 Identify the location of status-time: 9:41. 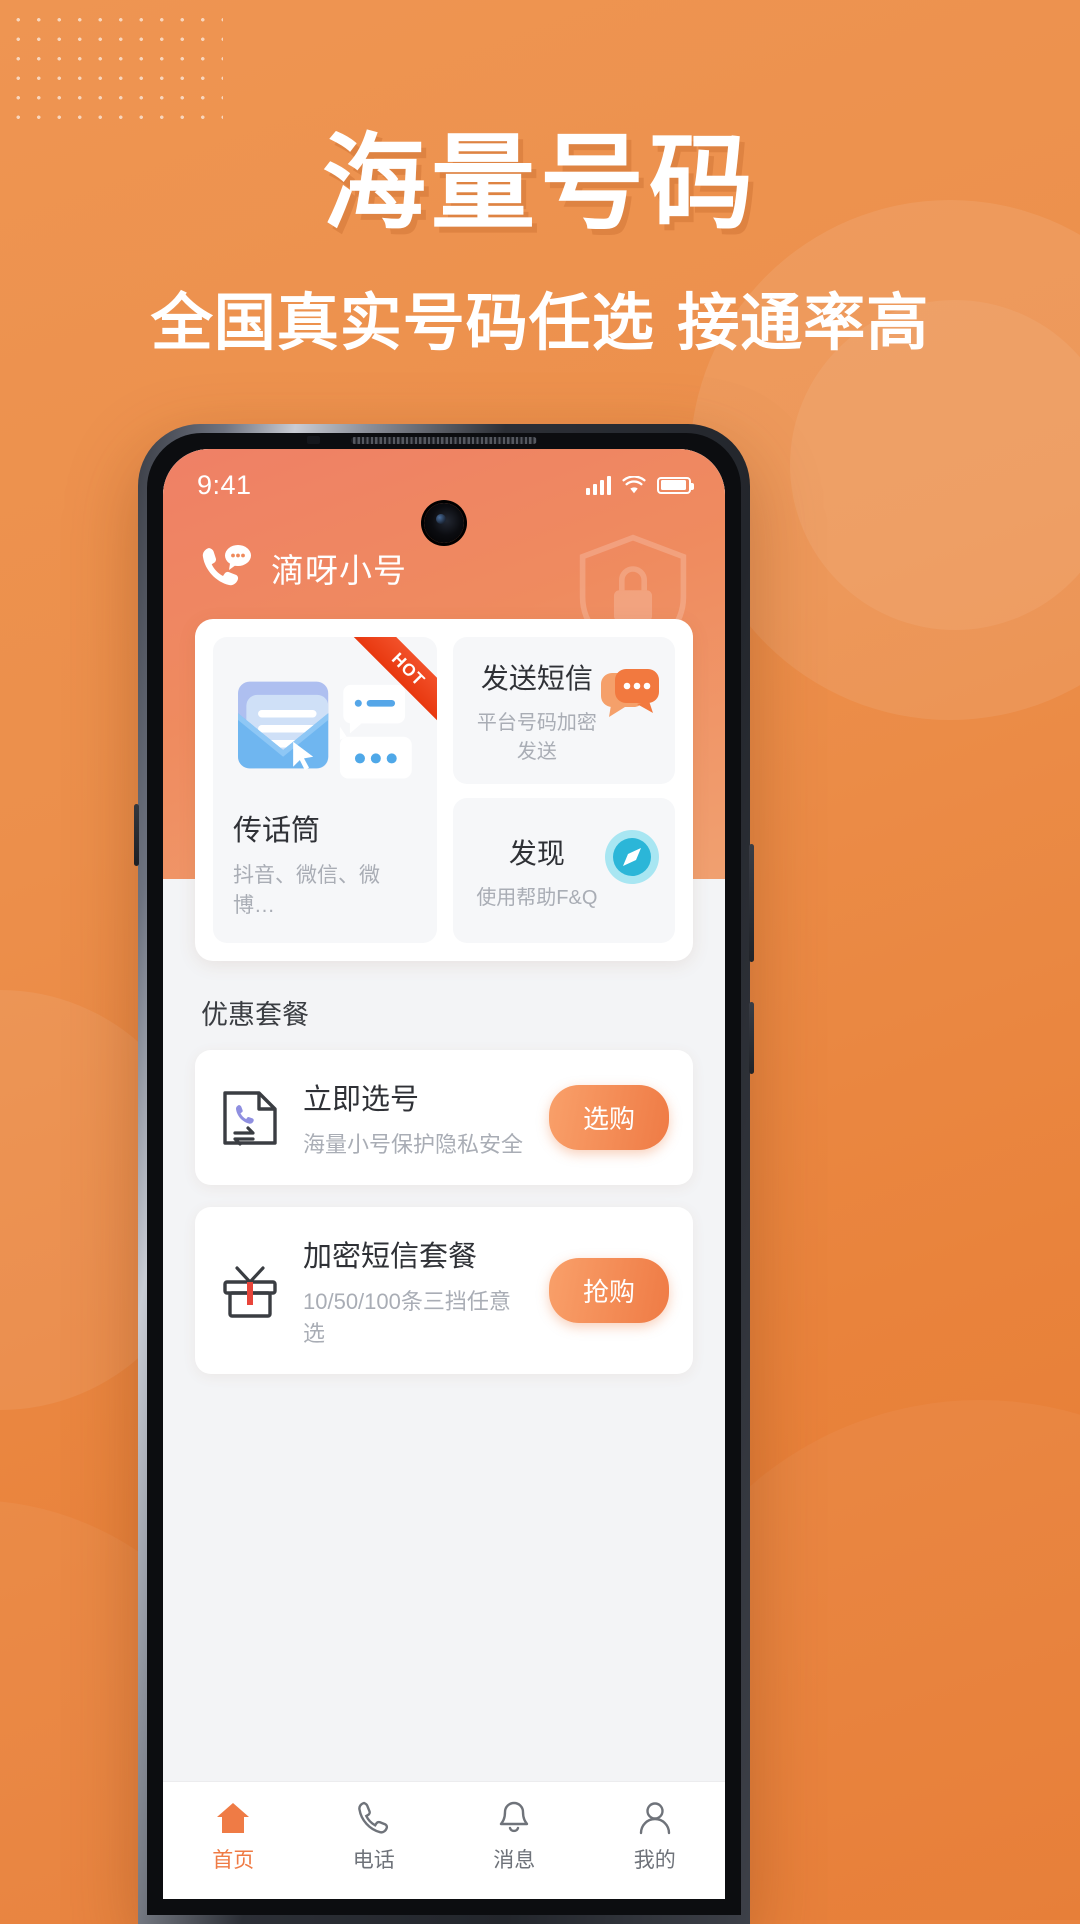
(224, 484).